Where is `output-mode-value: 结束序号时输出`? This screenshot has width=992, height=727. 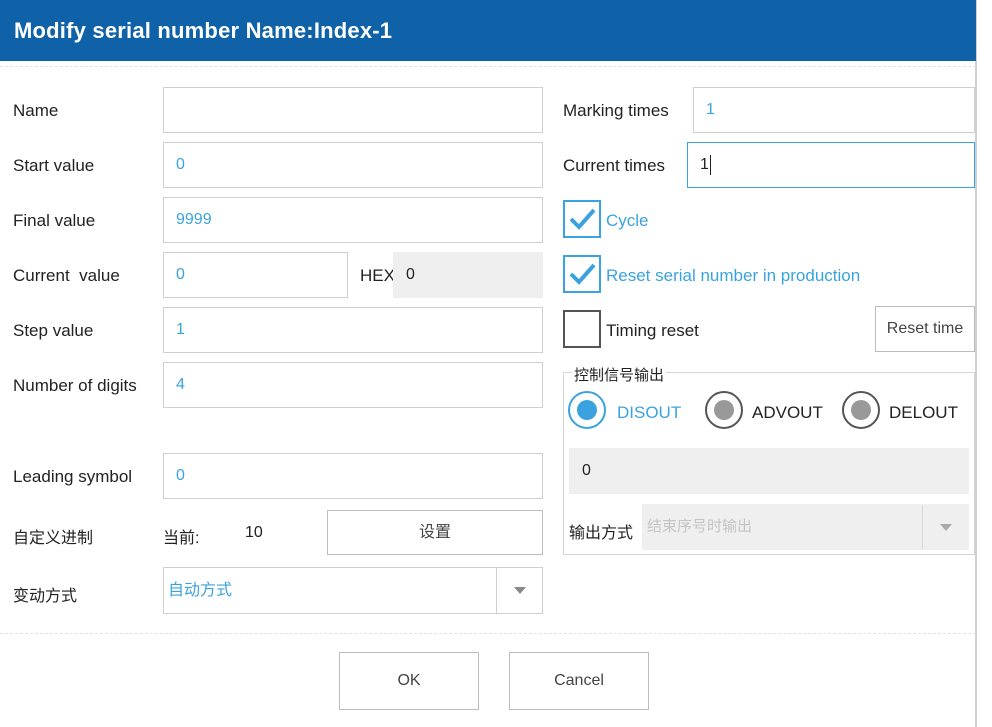 output-mode-value: 结束序号时输出 is located at coordinates (700, 526).